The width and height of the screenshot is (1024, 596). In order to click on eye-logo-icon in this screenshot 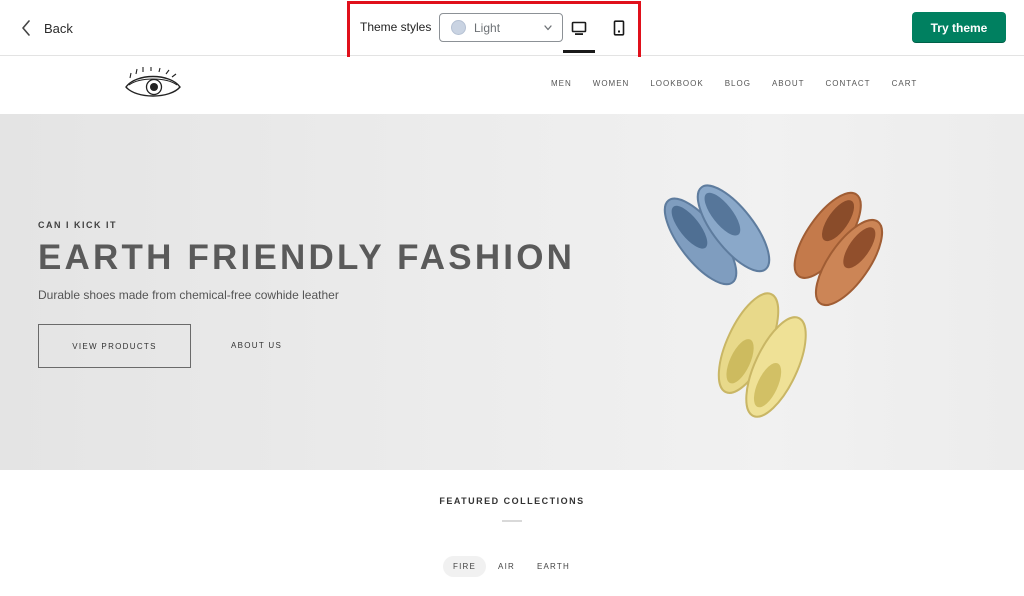, I will do `click(153, 84)`.